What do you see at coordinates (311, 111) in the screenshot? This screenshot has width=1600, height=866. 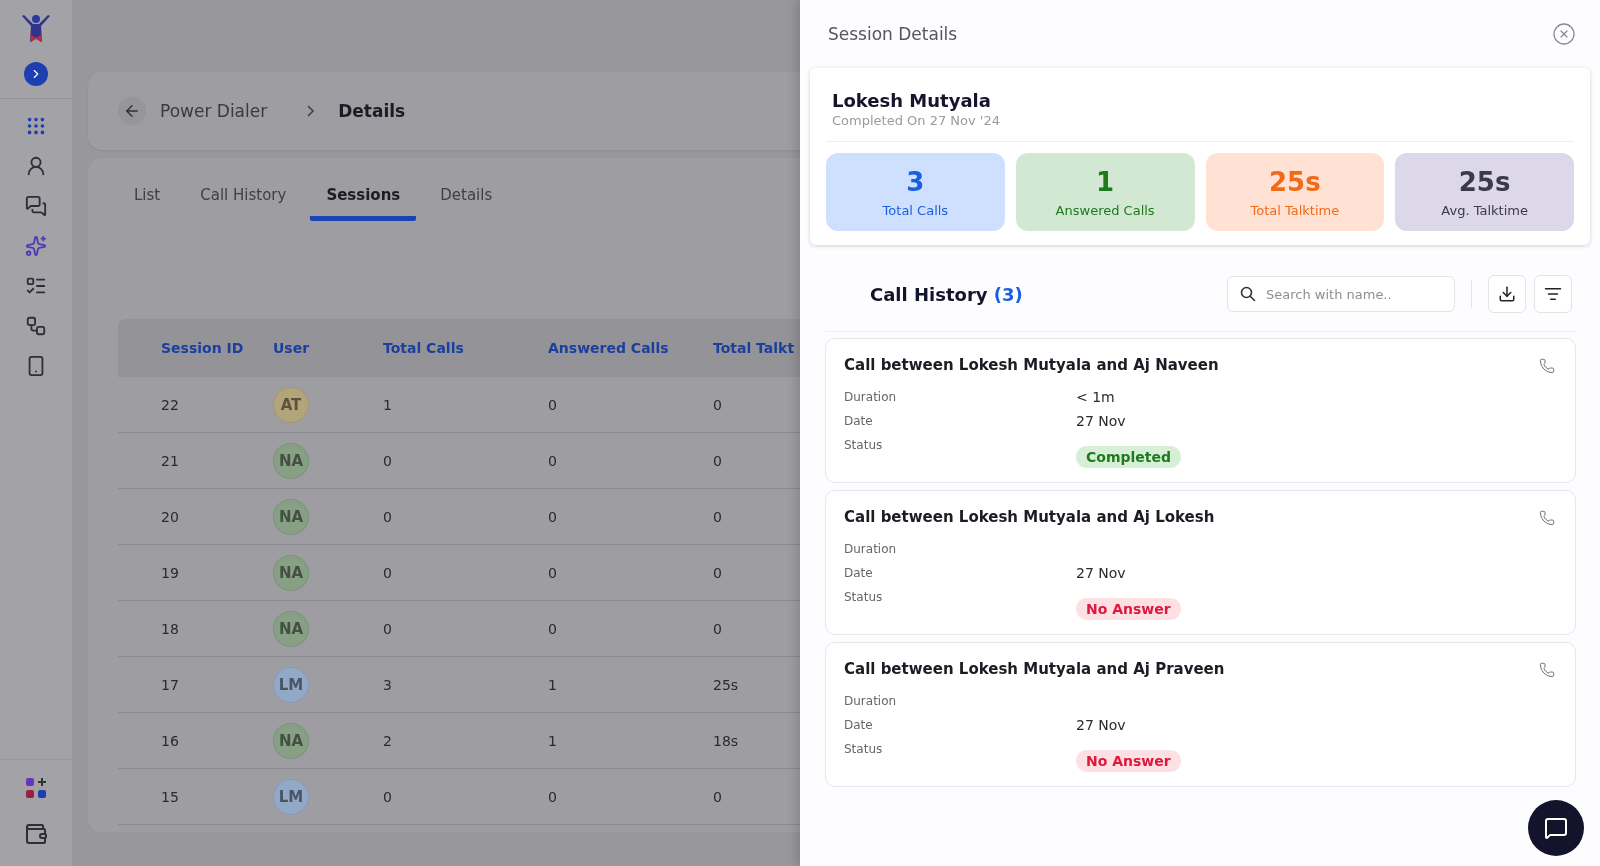 I see `chevron-icon` at bounding box center [311, 111].